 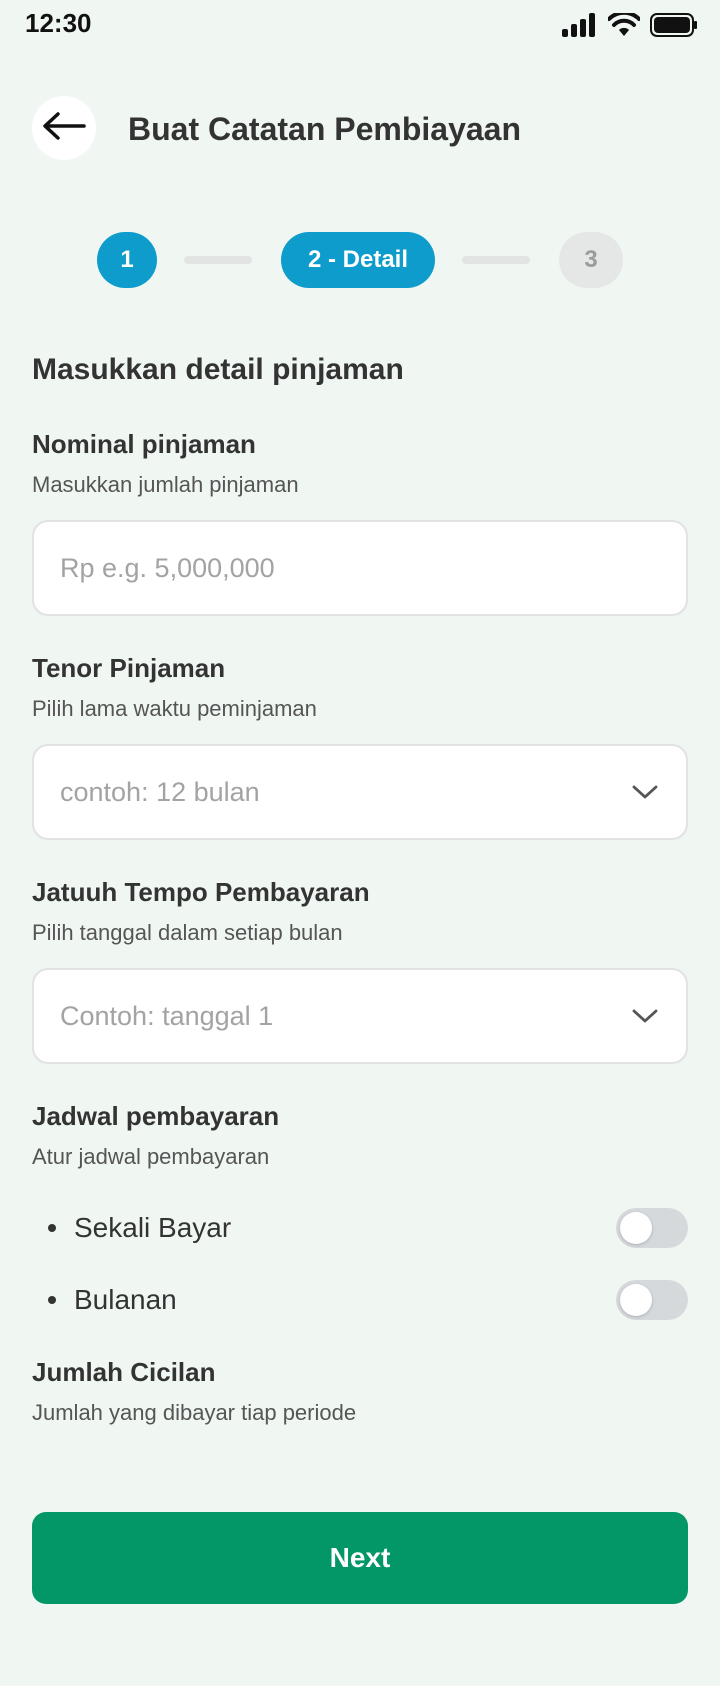 I want to click on tenor-help: Pilih lama waktu peminjaman, so click(x=174, y=708).